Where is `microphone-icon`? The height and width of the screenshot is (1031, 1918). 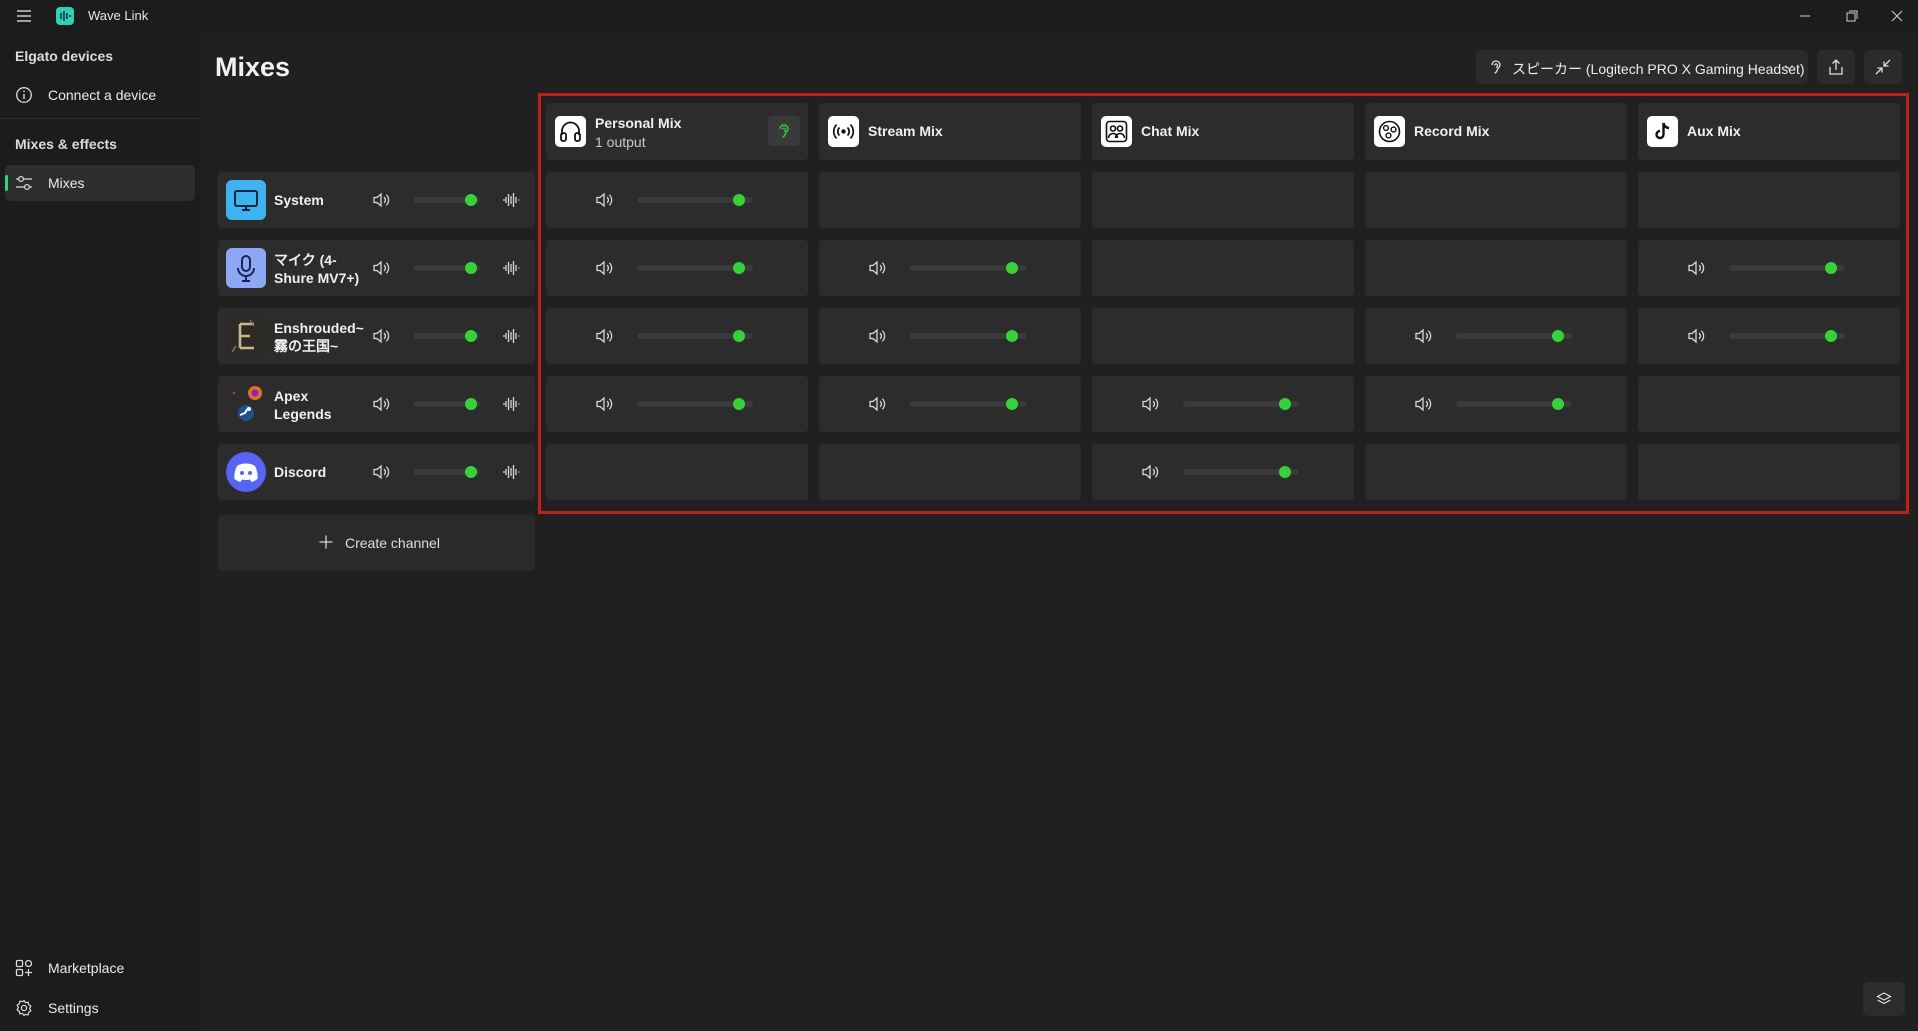 microphone-icon is located at coordinates (246, 268).